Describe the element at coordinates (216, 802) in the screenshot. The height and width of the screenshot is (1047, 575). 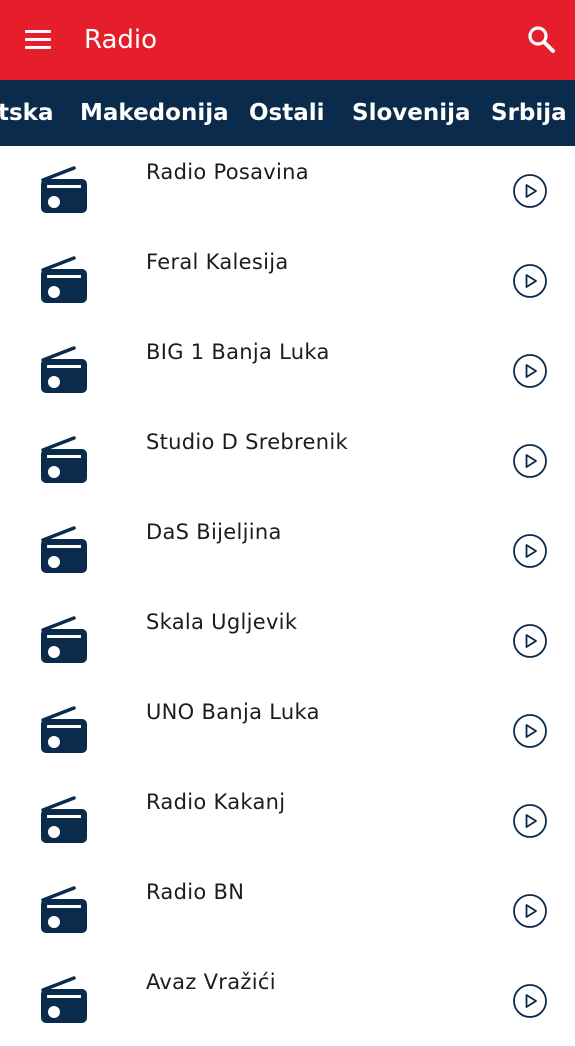
I see `station-name: Radio Kakanj` at that location.